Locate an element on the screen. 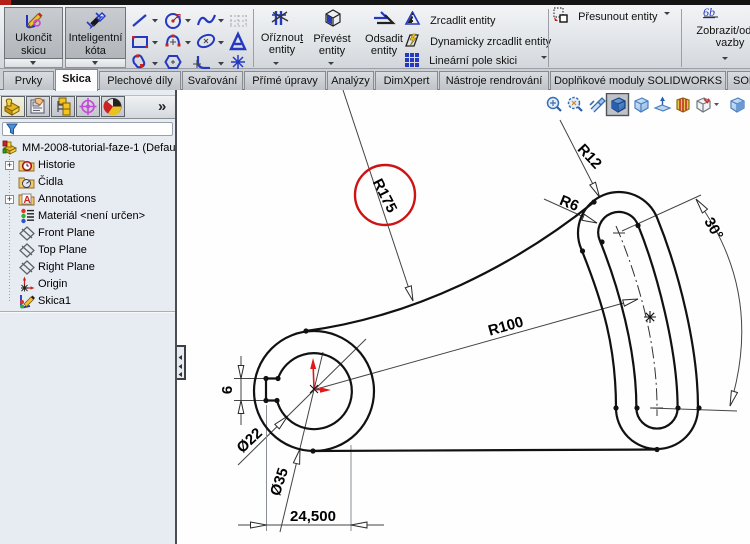  svg-text: R175 is located at coordinates (384, 196).